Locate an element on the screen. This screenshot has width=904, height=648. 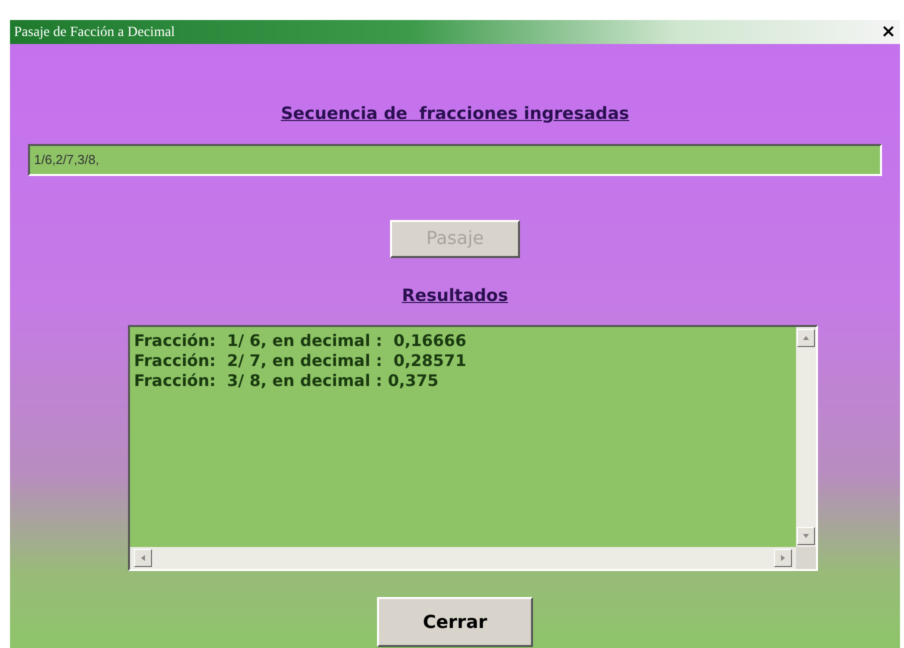
close-button: Cerrar is located at coordinates (455, 622).